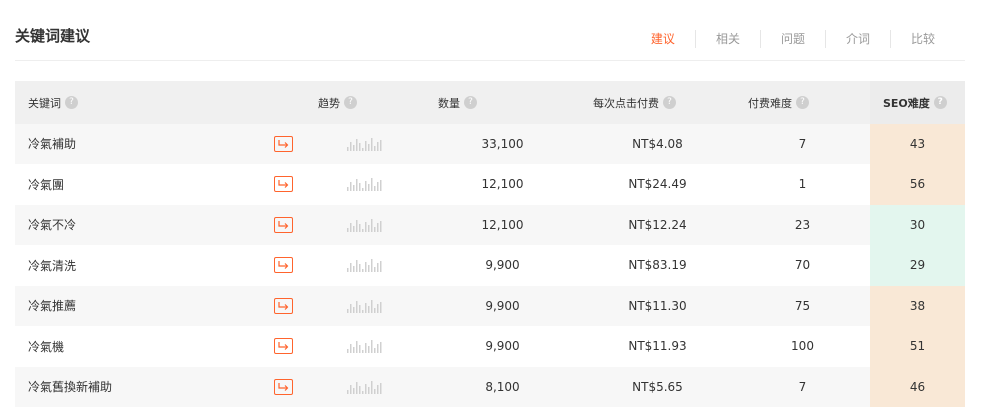 Image resolution: width=1000 pixels, height=419 pixels. What do you see at coordinates (160, 225) in the screenshot?
I see `keyword-cell: 冷氣不冷` at bounding box center [160, 225].